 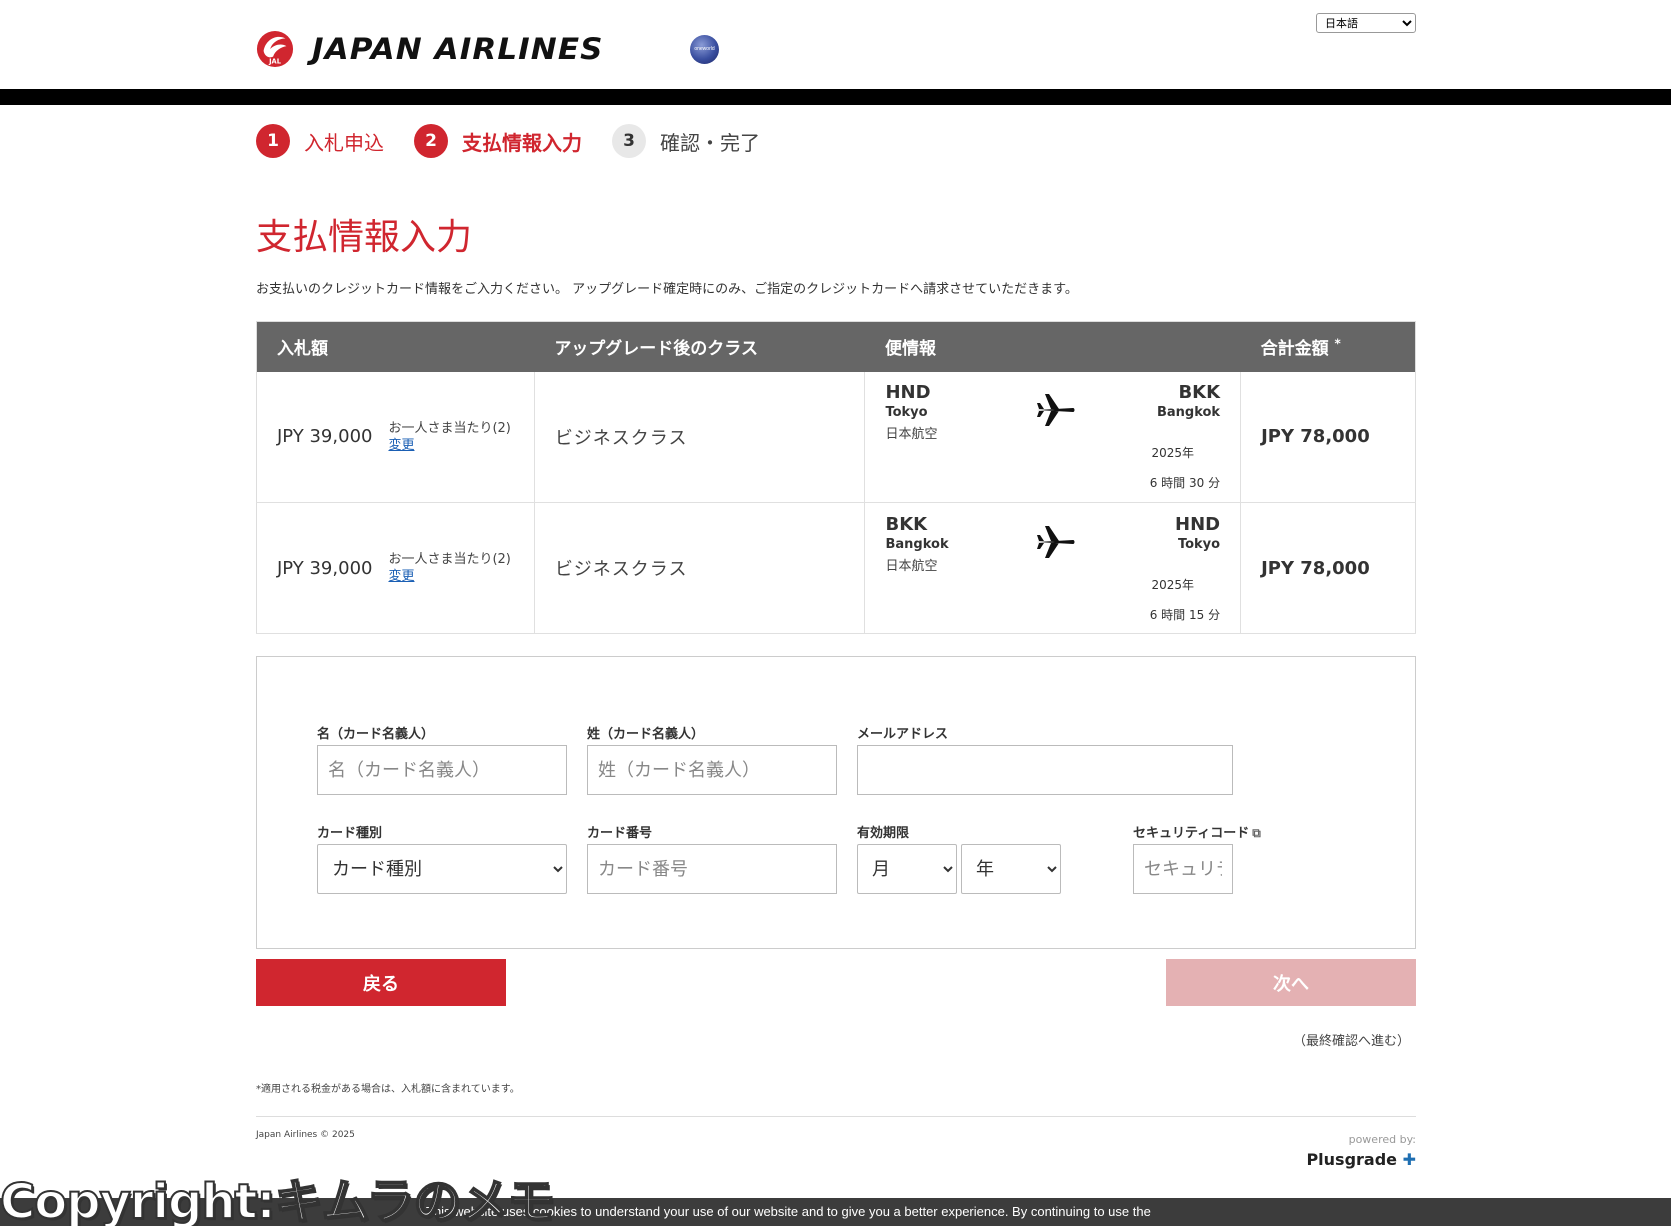 What do you see at coordinates (275, 61) in the screenshot?
I see `logo-mark-text: JAL` at bounding box center [275, 61].